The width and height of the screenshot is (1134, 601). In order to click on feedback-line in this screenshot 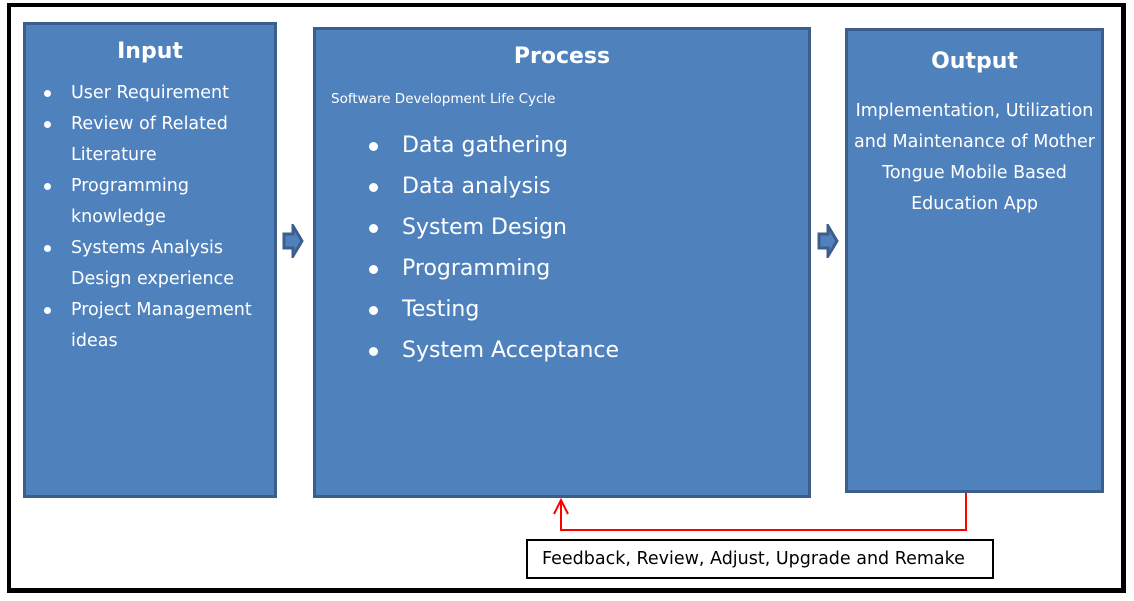, I will do `click(763, 512)`.